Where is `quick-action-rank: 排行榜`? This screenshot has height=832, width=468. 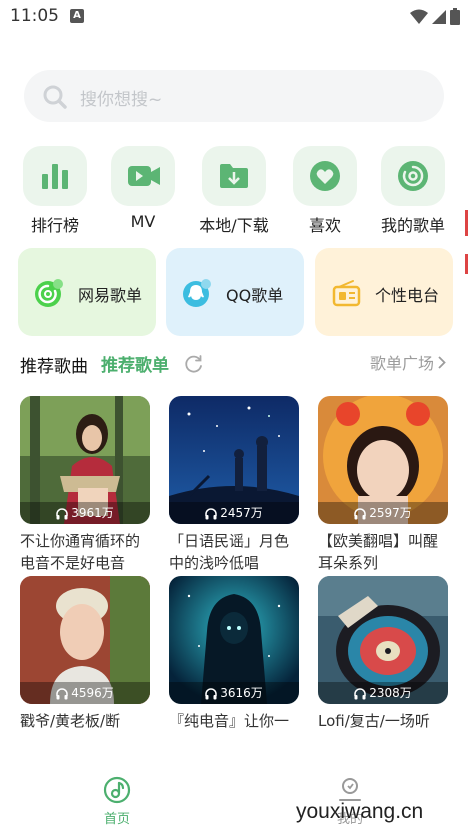
quick-action-rank: 排行榜 is located at coordinates (55, 191).